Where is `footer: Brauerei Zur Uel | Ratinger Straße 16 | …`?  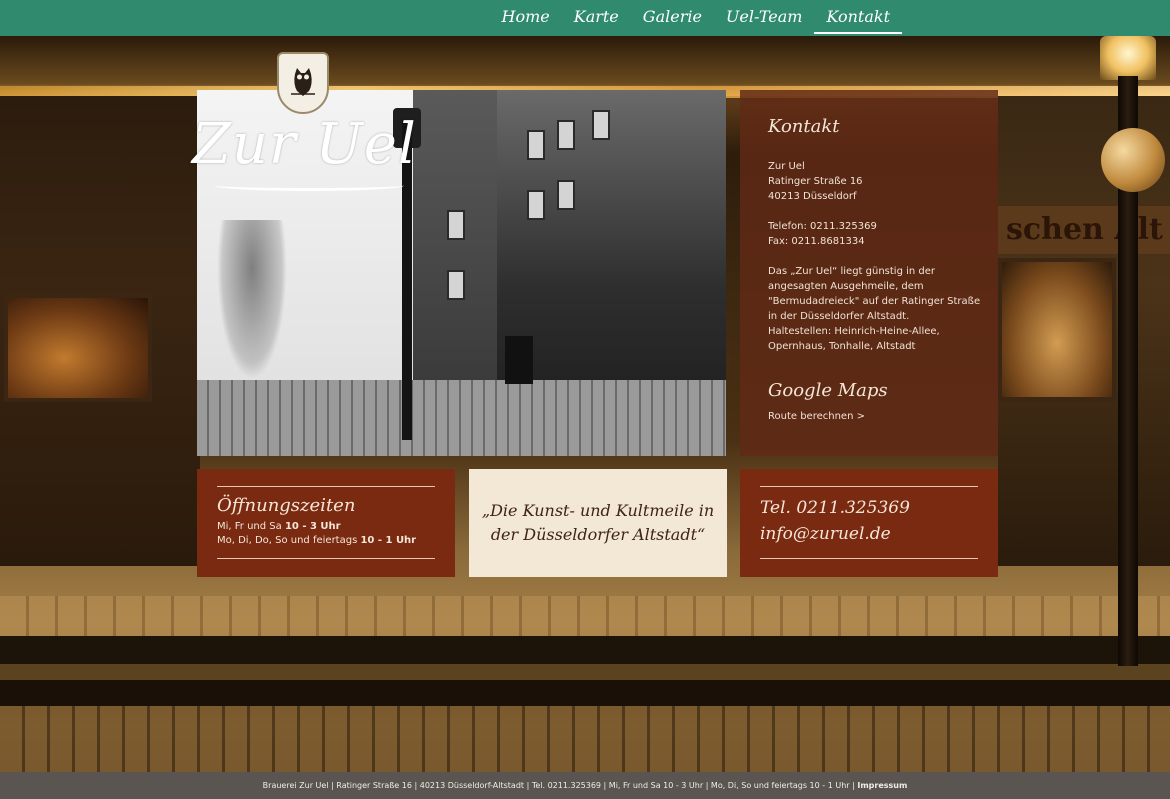
footer: Brauerei Zur Uel | Ratinger Straße 16 | … is located at coordinates (585, 785).